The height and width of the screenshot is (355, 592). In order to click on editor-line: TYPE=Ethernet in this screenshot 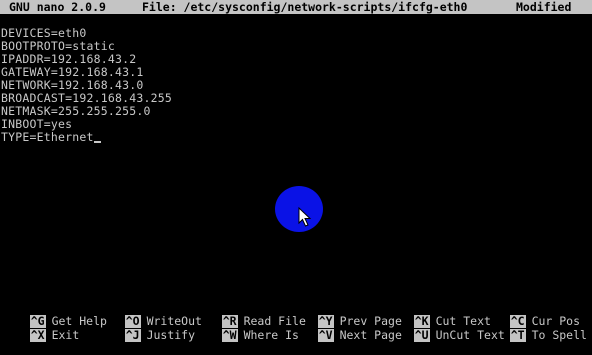, I will do `click(291, 137)`.